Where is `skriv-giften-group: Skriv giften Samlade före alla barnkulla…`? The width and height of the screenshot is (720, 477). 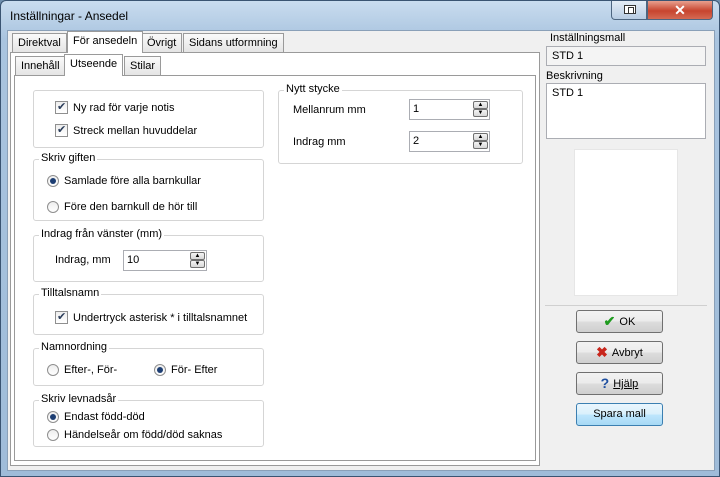
skriv-giften-group: Skriv giften Samlade före alla barnkulla… is located at coordinates (148, 186).